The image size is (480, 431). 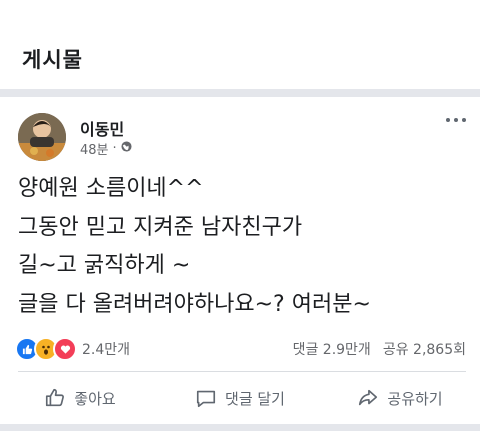 I want to click on globe-icon, so click(x=126, y=148).